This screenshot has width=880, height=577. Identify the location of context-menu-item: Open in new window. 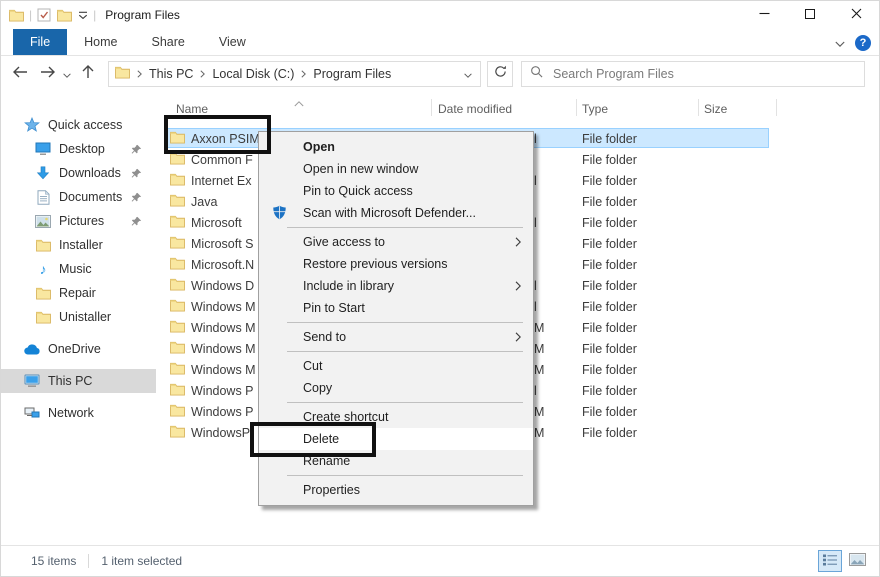
(396, 169).